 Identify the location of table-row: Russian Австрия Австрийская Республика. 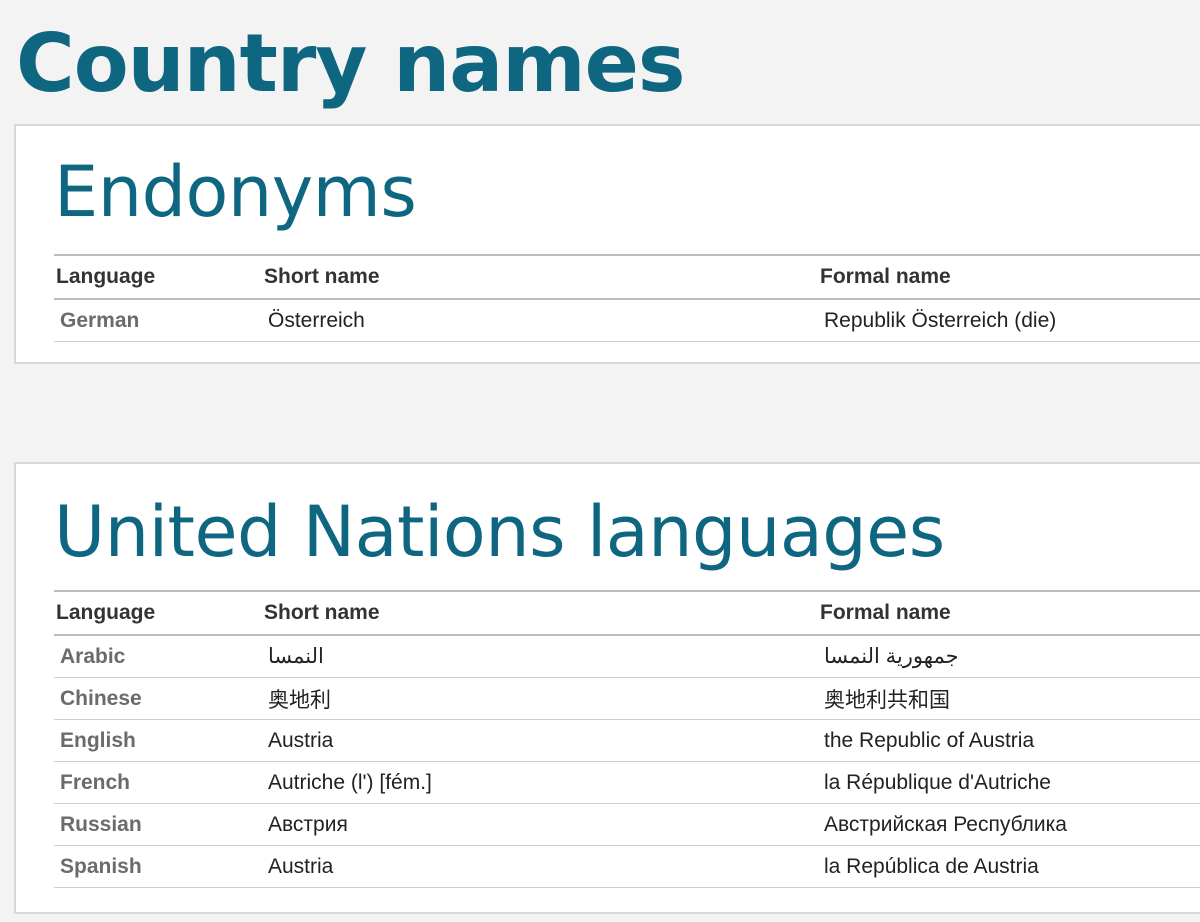
(627, 824).